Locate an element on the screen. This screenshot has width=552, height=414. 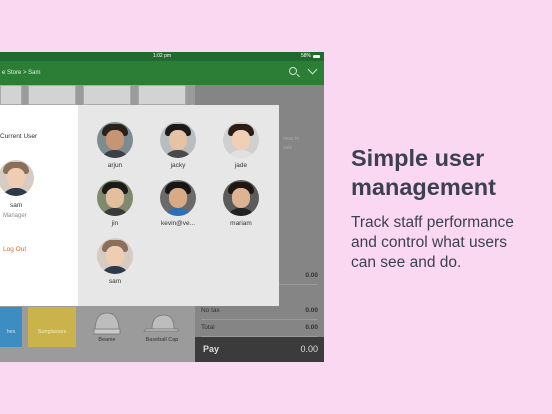
cart-row-label: Total is located at coordinates (208, 327).